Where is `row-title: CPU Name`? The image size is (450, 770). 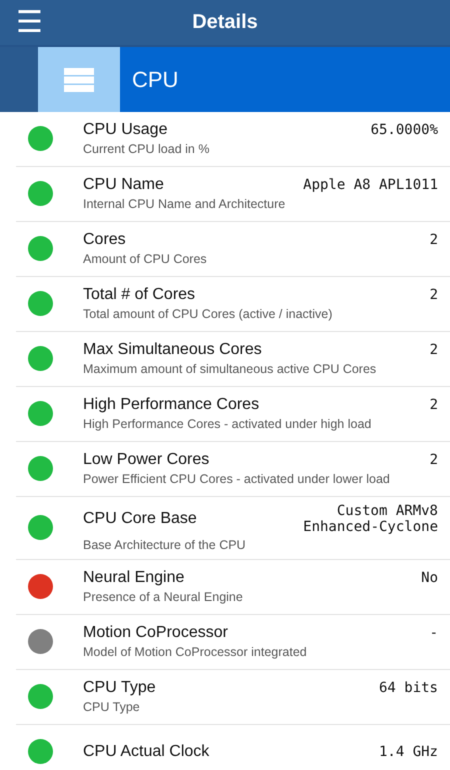 row-title: CPU Name is located at coordinates (123, 185).